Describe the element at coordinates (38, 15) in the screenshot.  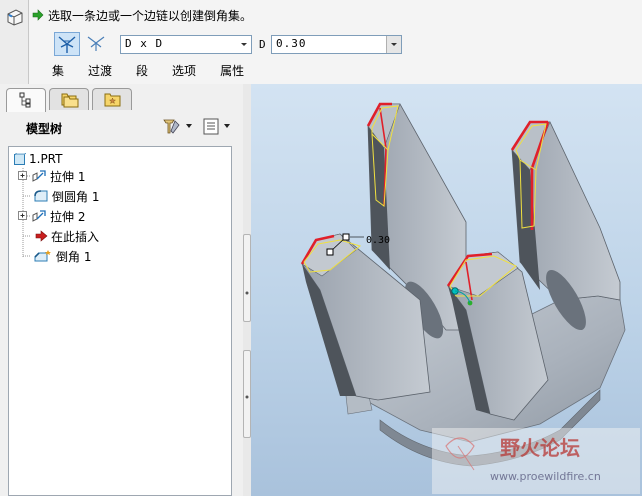
I see `prompt-arrow-icon` at that location.